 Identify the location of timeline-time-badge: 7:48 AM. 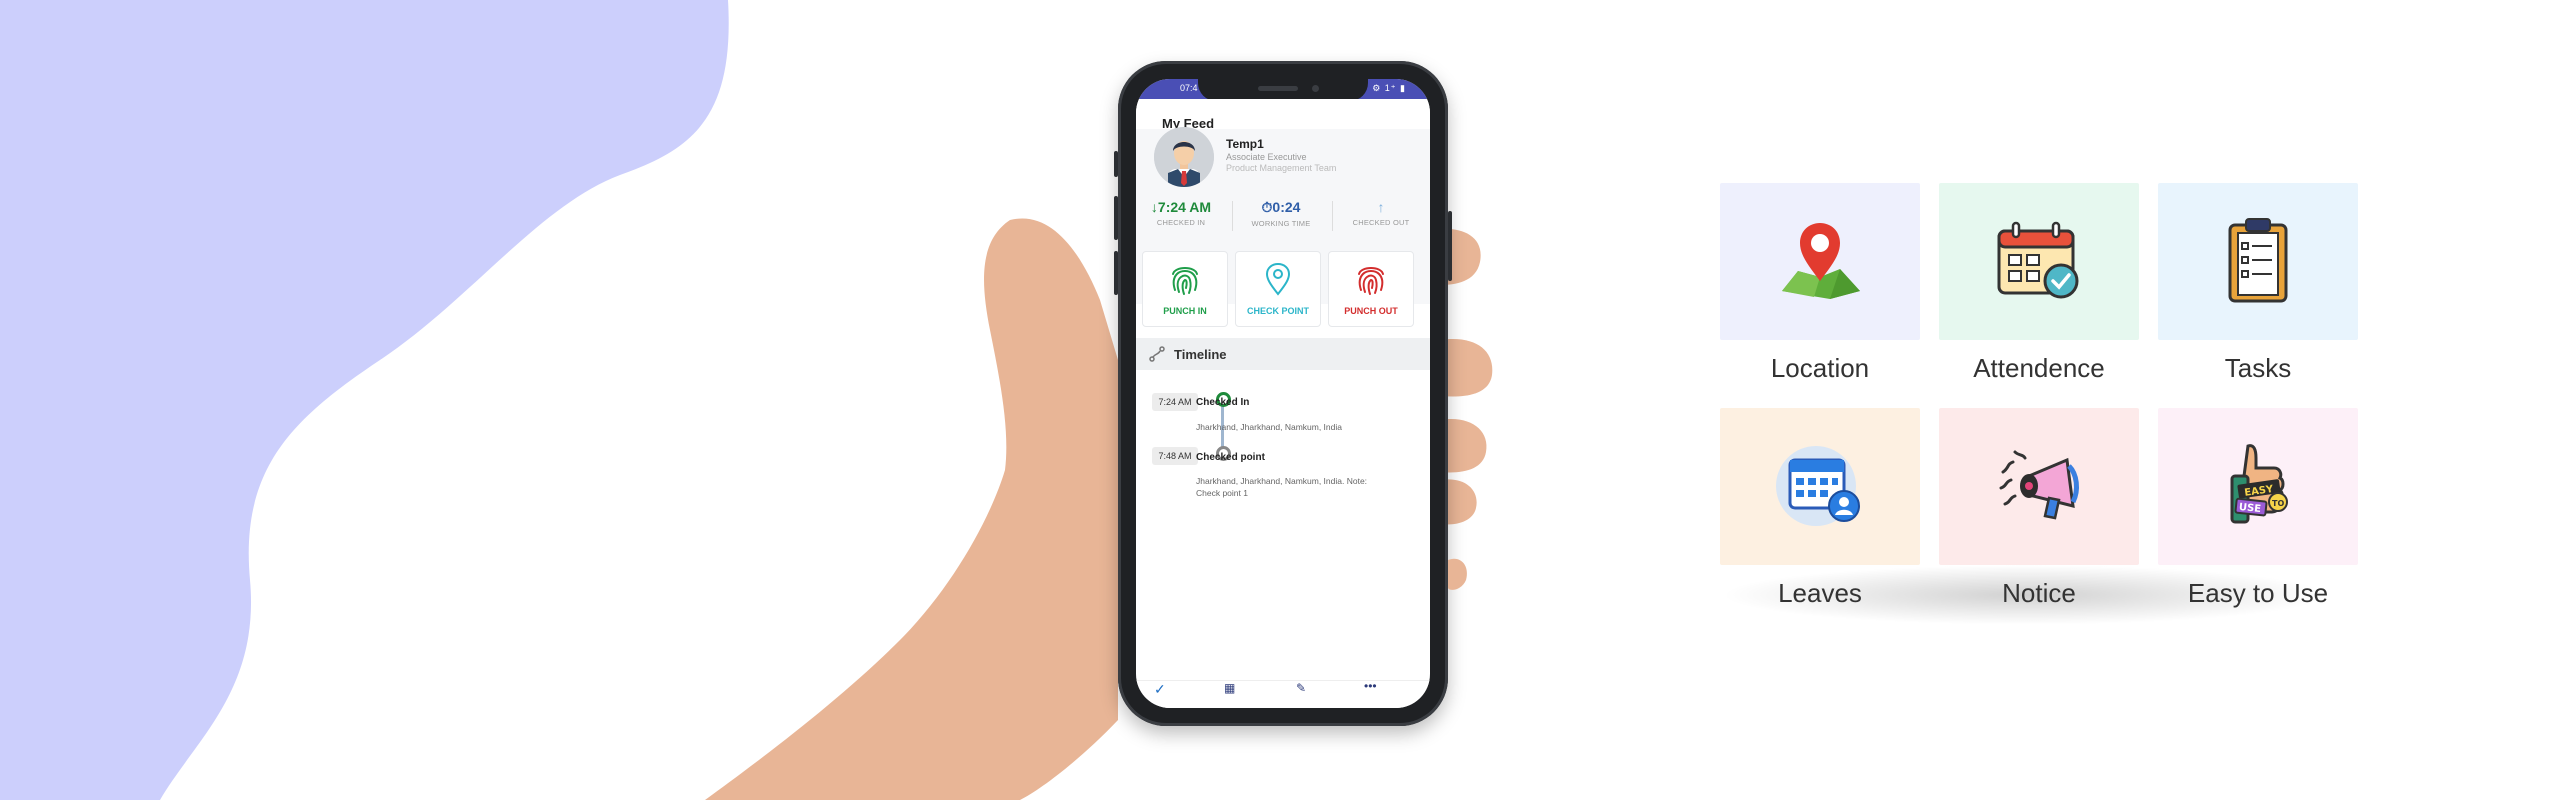
(1175, 456).